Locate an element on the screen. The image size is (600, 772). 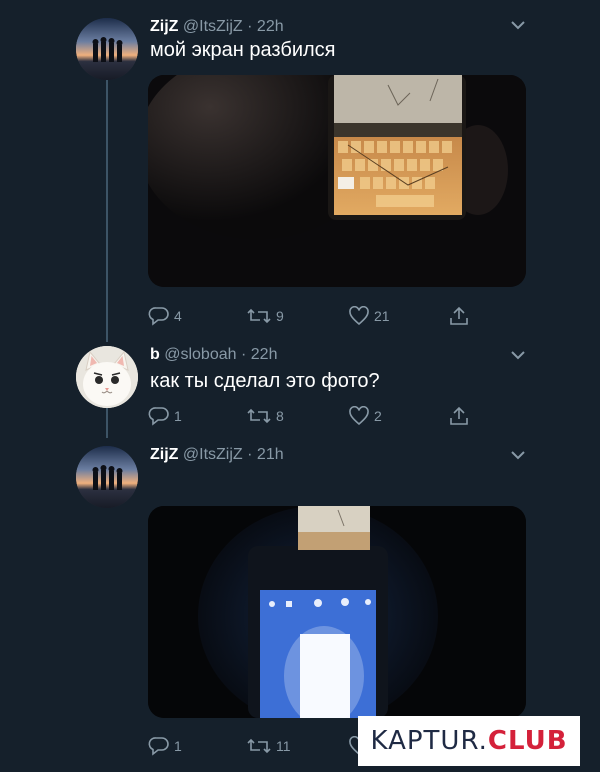
retweet-count: 9 is located at coordinates (280, 316).